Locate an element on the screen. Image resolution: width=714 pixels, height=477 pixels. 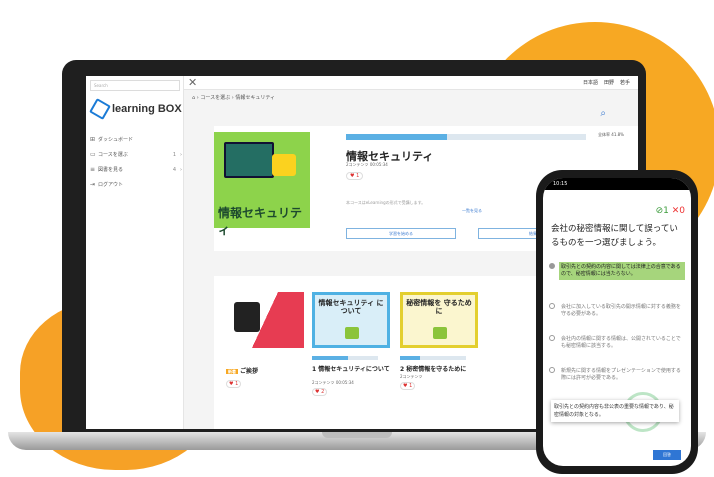
sidebar-item-label: コースを選ぶ is located at coordinates (113, 155).